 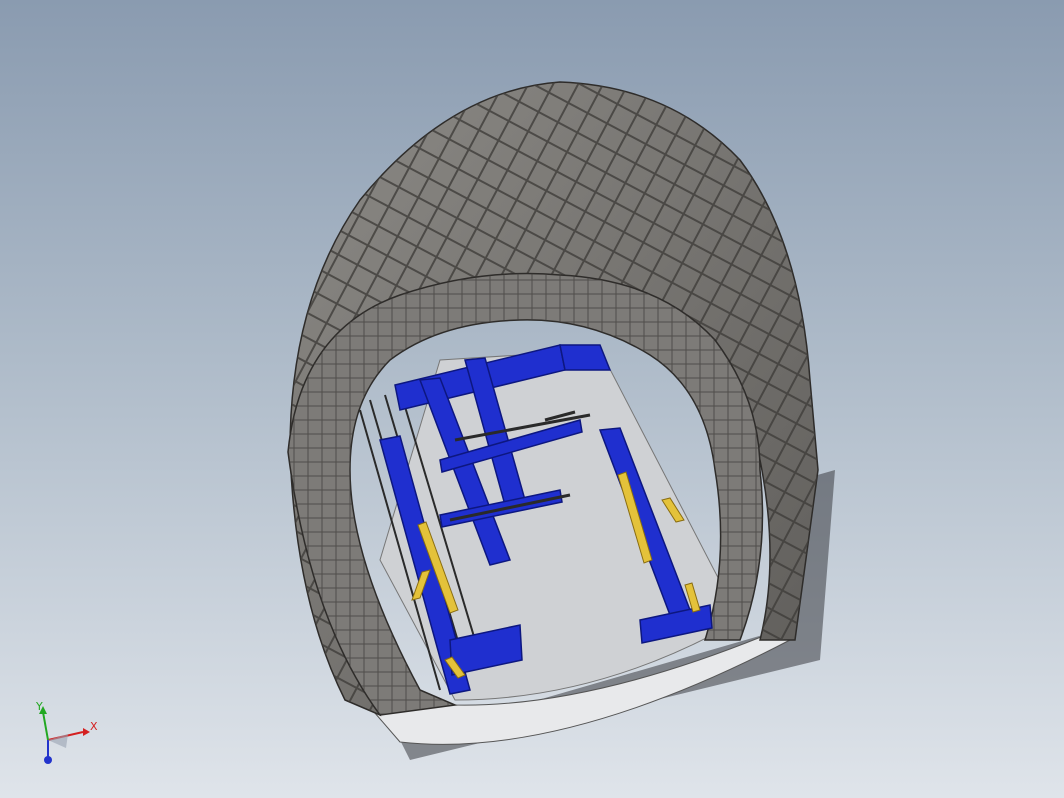 I want to click on y-axis-label: Y, so click(x=39, y=706).